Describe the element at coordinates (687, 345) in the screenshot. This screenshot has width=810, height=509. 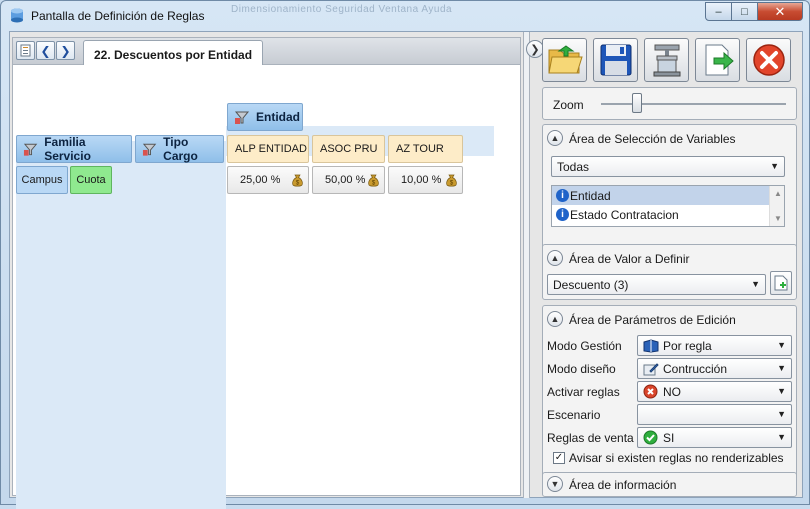
I see `modo-gestion-value: Por regla` at that location.